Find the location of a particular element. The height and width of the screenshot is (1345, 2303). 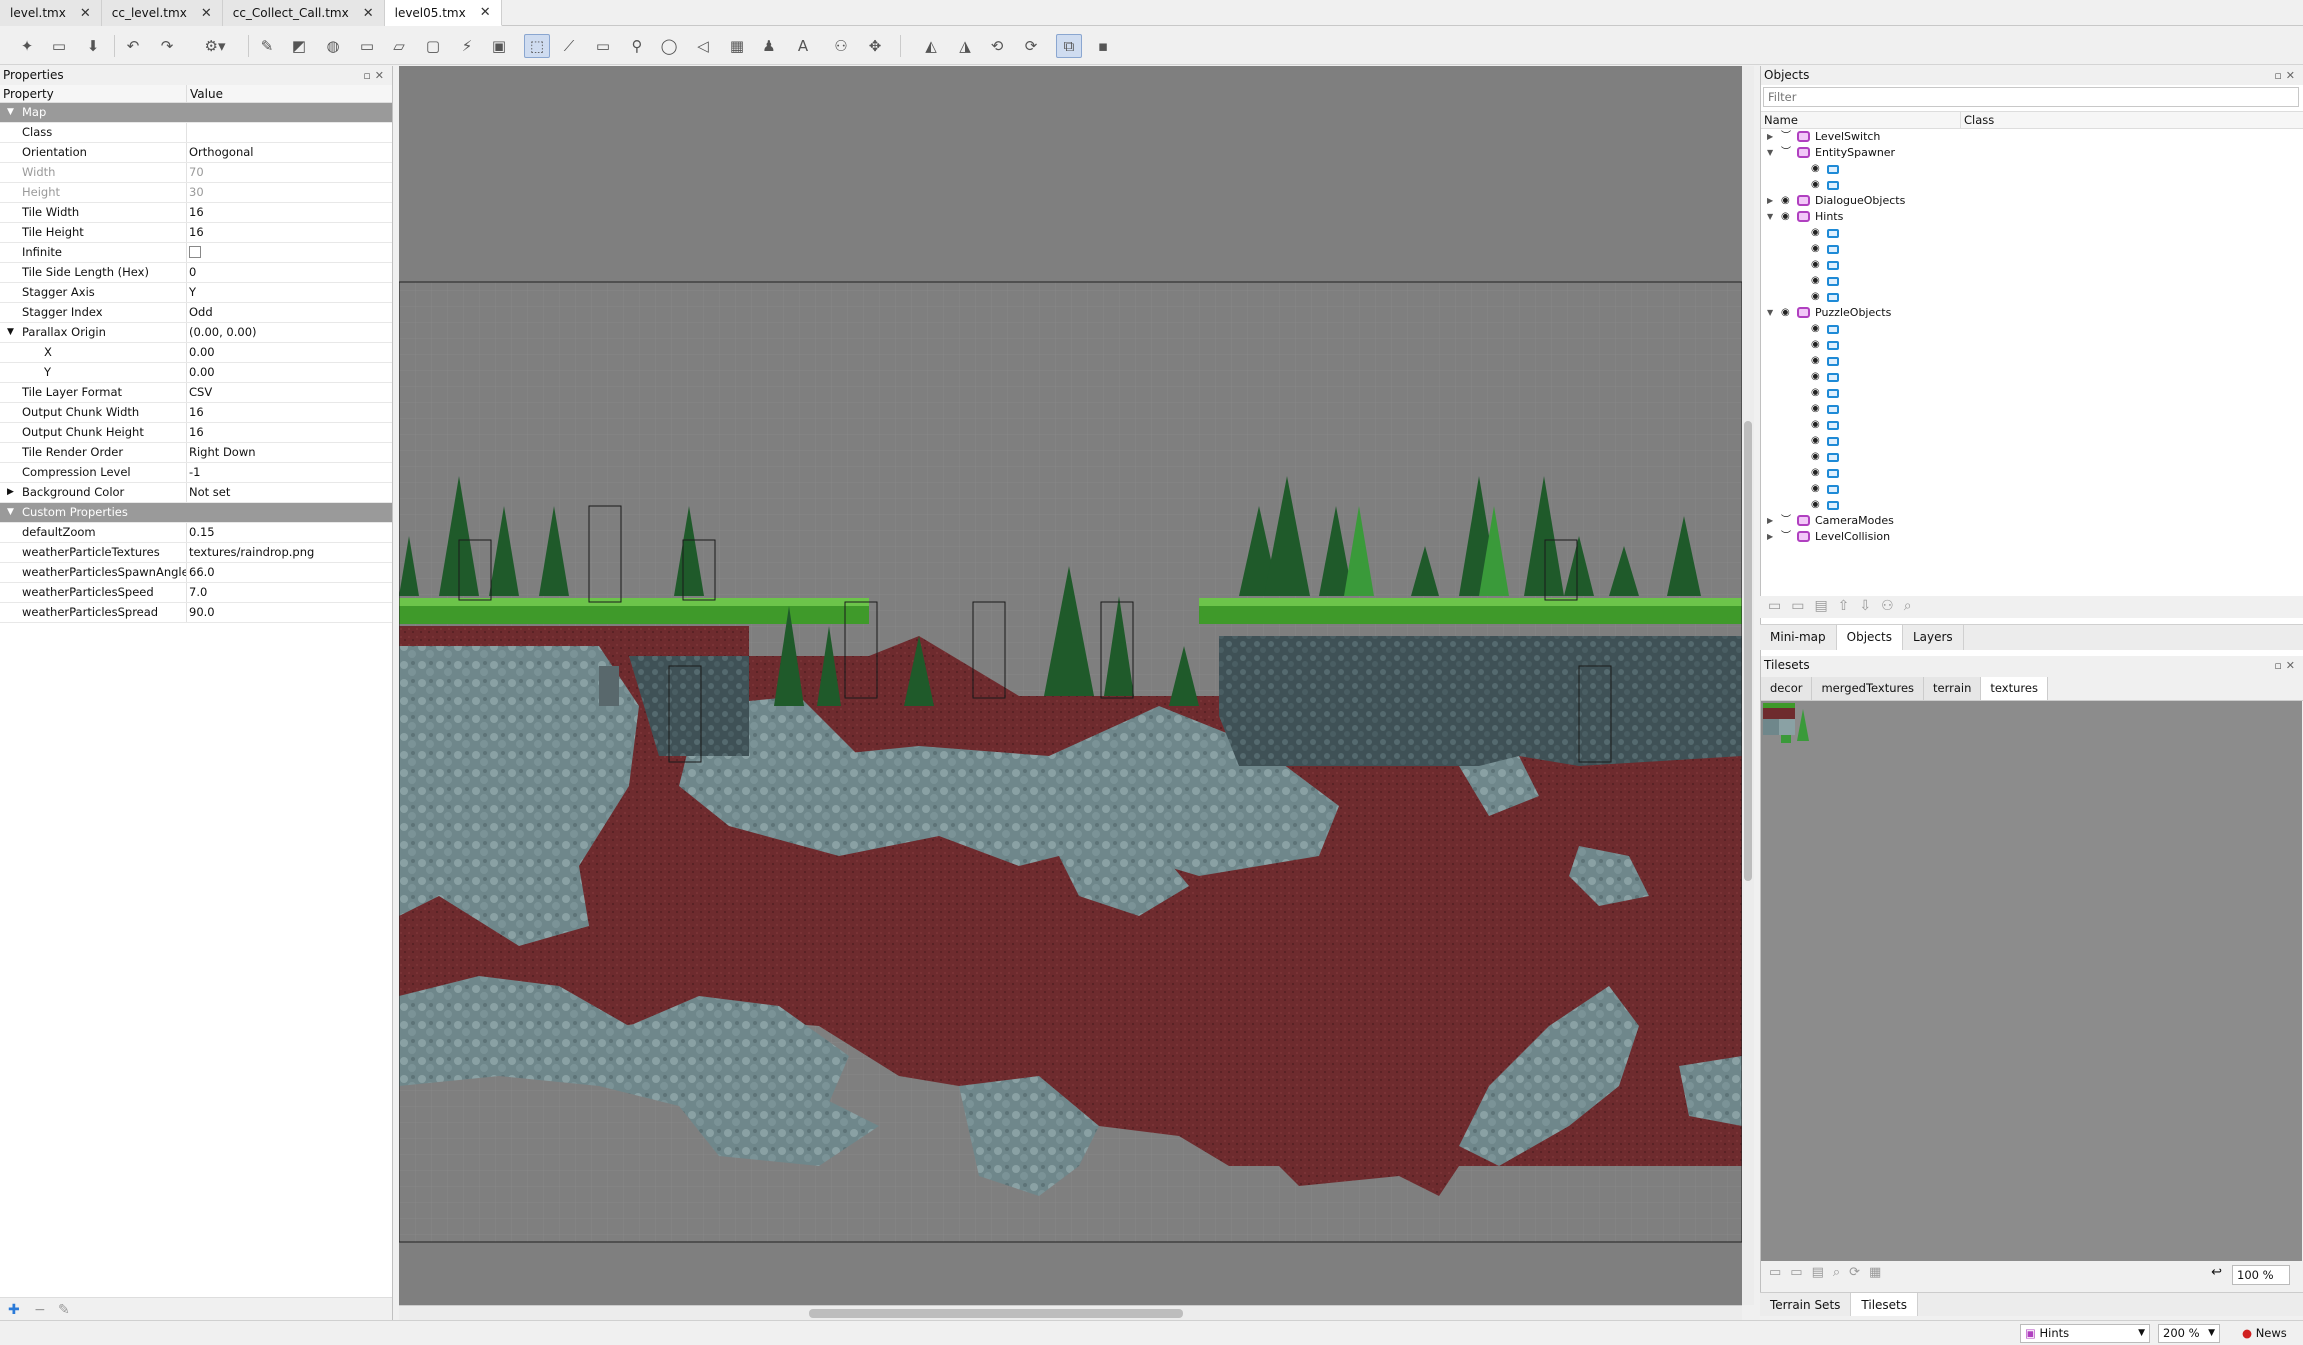

eraser-icon: ▱ is located at coordinates (399, 46).